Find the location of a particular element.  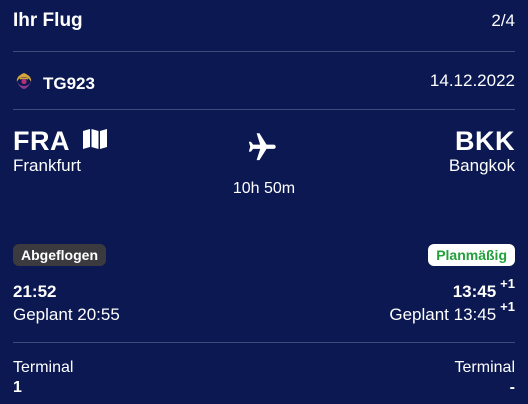

arrival-actual-time: 13:45 is located at coordinates (474, 291).